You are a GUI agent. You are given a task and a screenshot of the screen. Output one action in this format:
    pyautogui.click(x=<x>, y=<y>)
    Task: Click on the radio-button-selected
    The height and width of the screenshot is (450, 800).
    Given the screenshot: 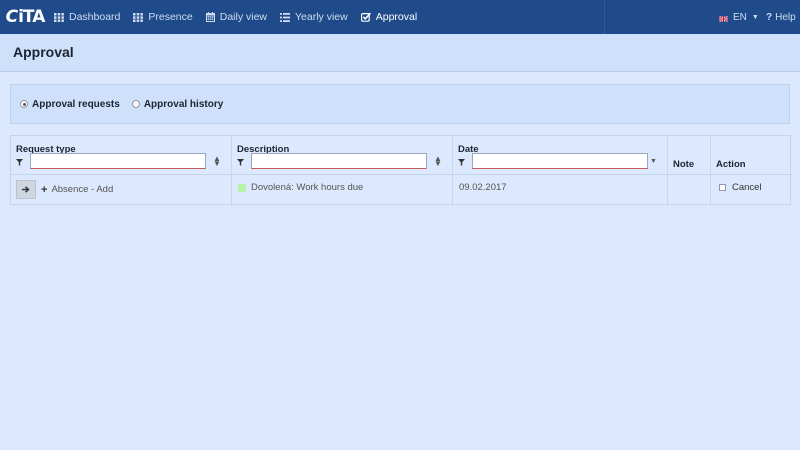 What is the action you would take?
    pyautogui.click(x=24, y=104)
    